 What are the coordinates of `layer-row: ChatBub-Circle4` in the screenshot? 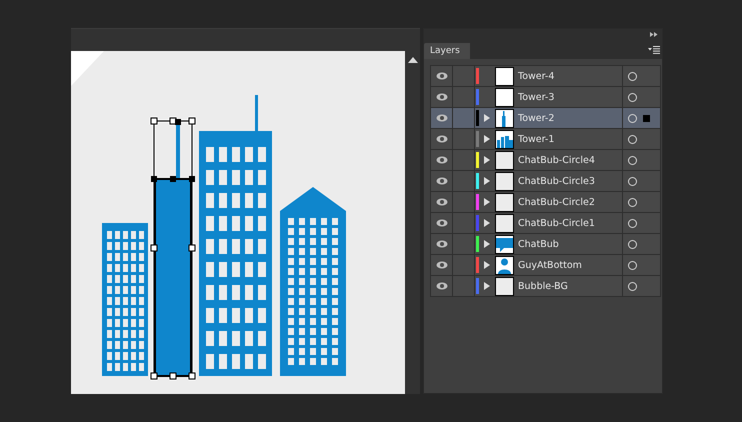 It's located at (545, 160).